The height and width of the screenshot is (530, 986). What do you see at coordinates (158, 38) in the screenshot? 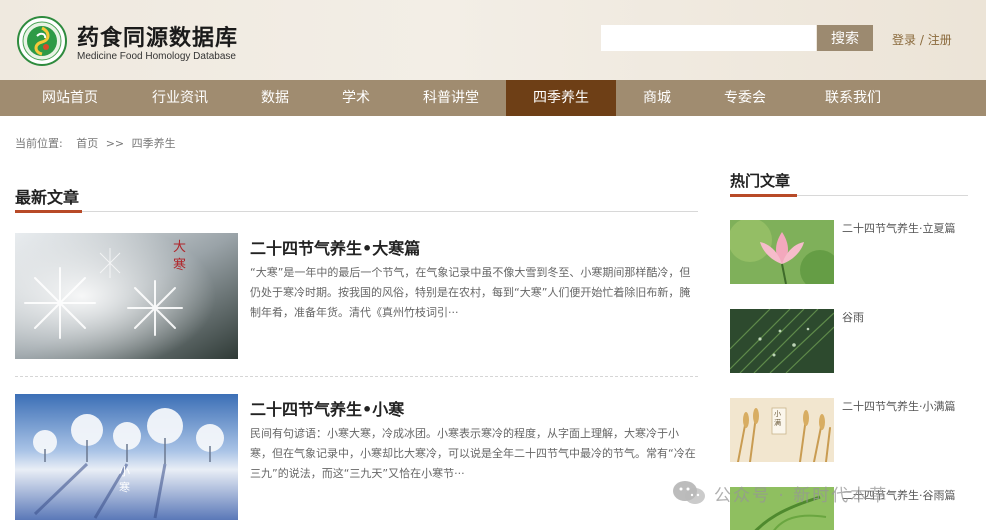
I see `site-title: 药食同源数据库` at bounding box center [158, 38].